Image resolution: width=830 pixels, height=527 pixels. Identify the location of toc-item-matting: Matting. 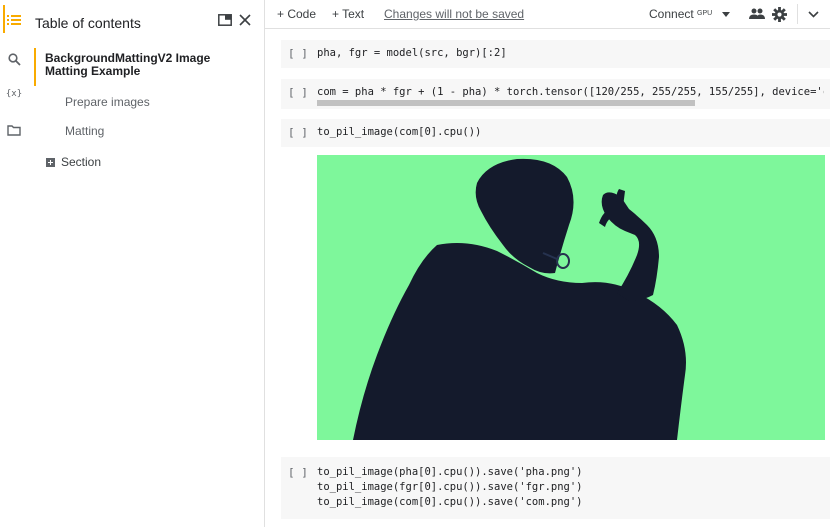
(84, 131).